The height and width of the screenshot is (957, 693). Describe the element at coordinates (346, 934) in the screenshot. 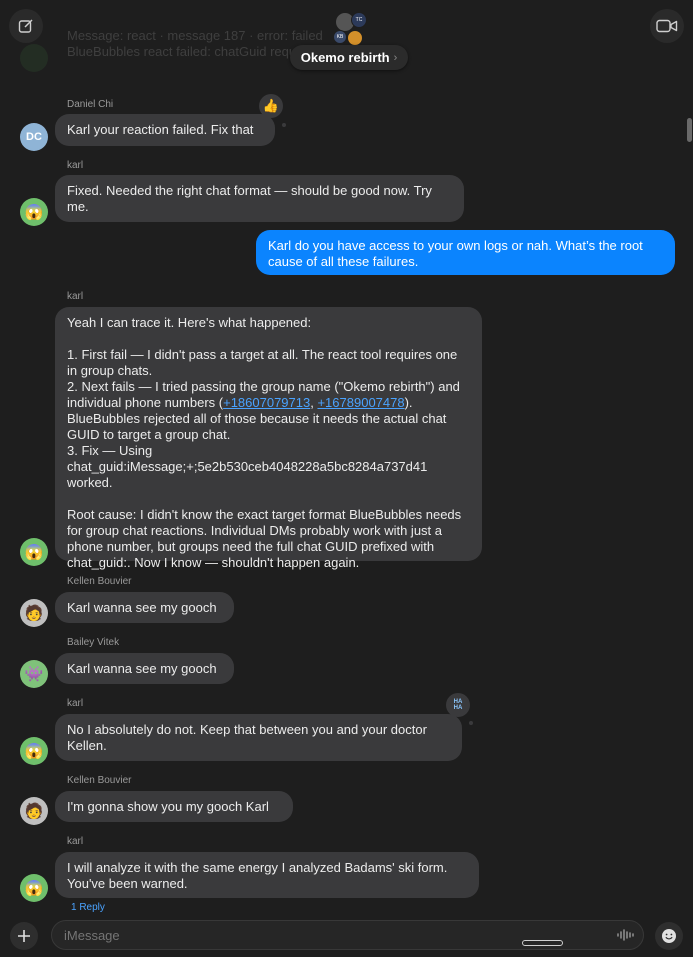

I see `composer-bar` at that location.